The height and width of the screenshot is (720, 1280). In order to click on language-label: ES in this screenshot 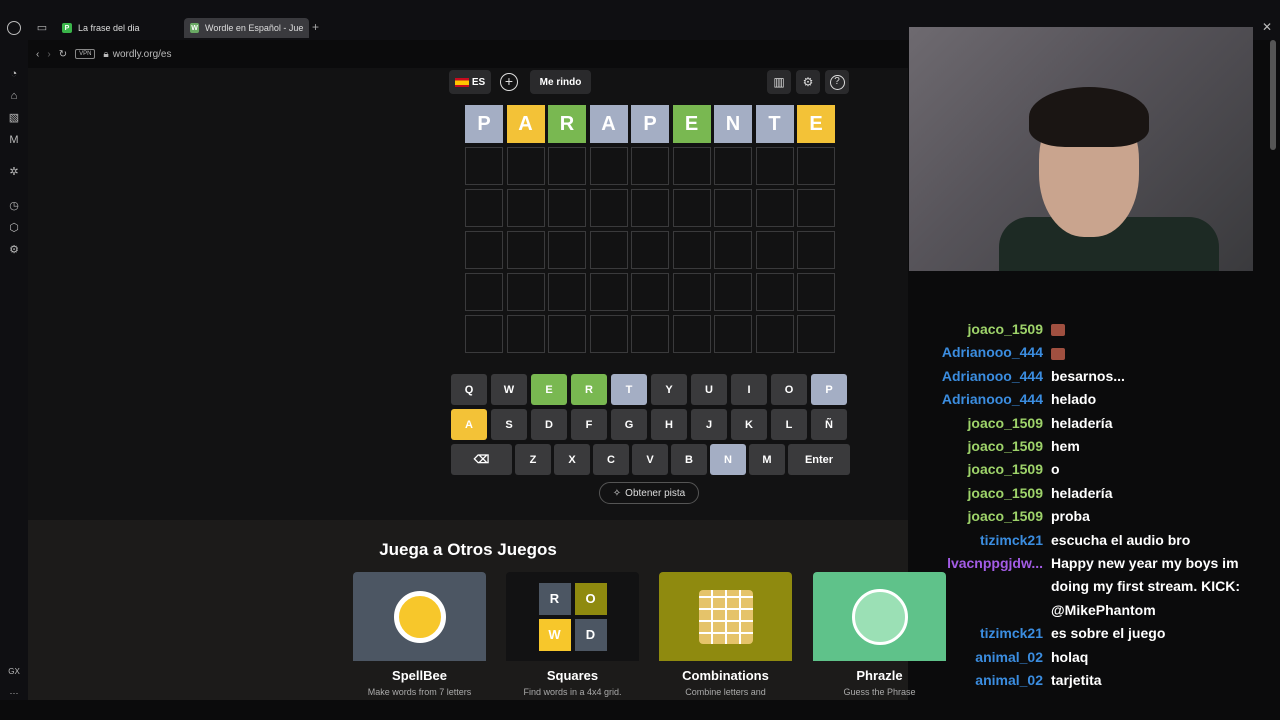, I will do `click(478, 82)`.